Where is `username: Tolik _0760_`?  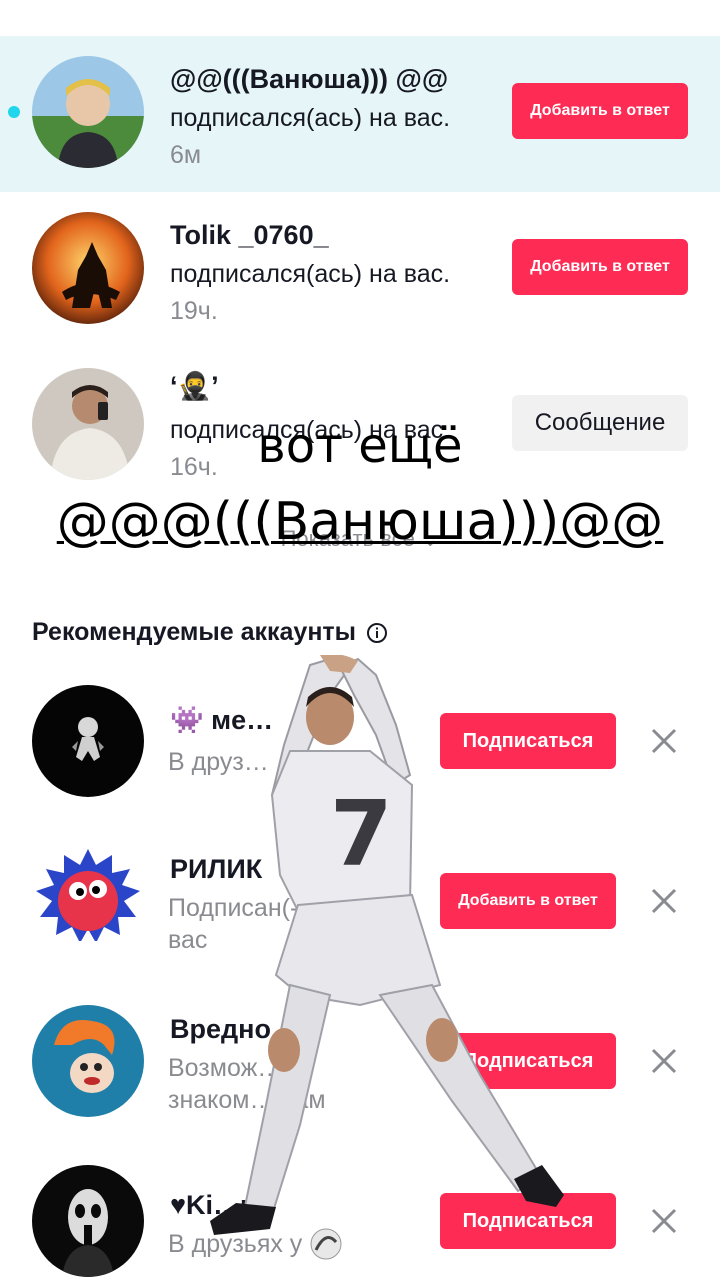
username: Tolik _0760_ is located at coordinates (249, 235).